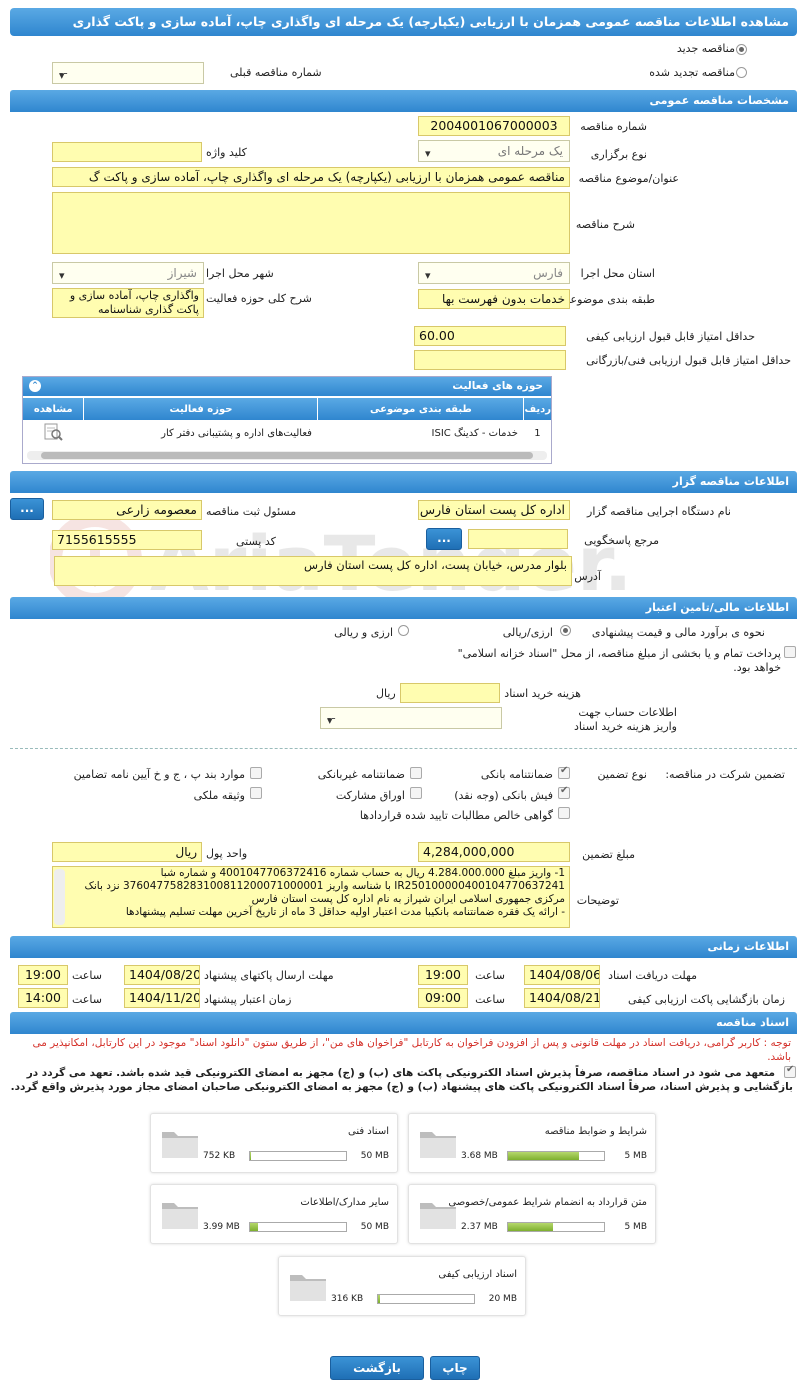 This screenshot has height=1386, width=797. I want to click on opt2-label: ارزی و ریالی, so click(363, 632).